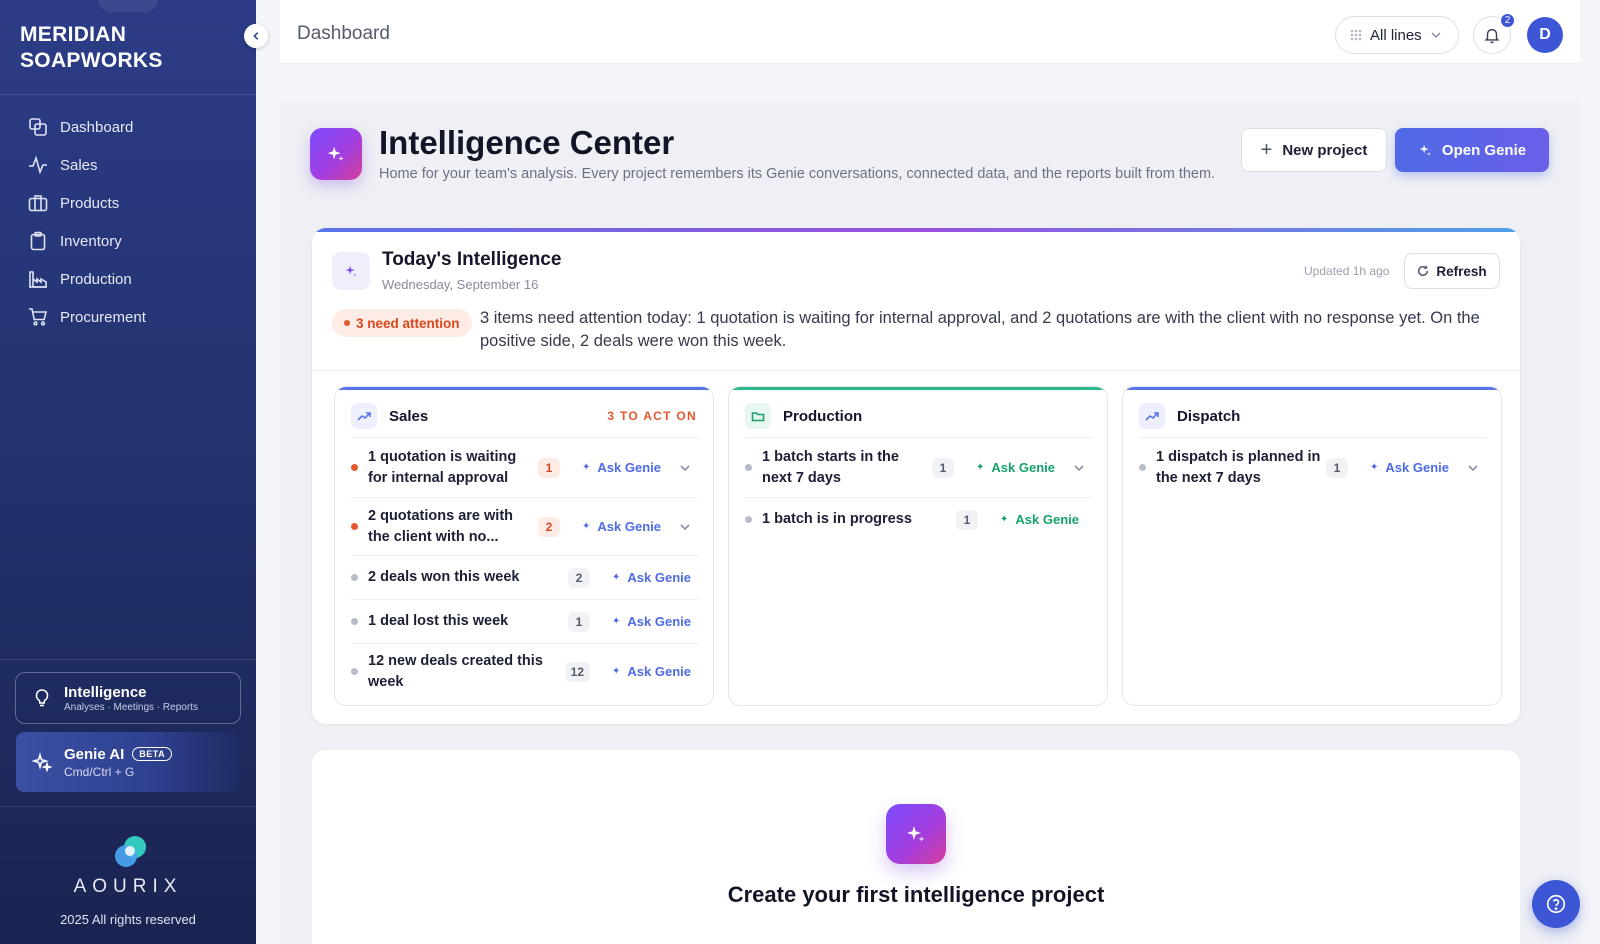 This screenshot has width=1600, height=944. I want to click on sidebar-item-procurement: Procurement, so click(128, 317).